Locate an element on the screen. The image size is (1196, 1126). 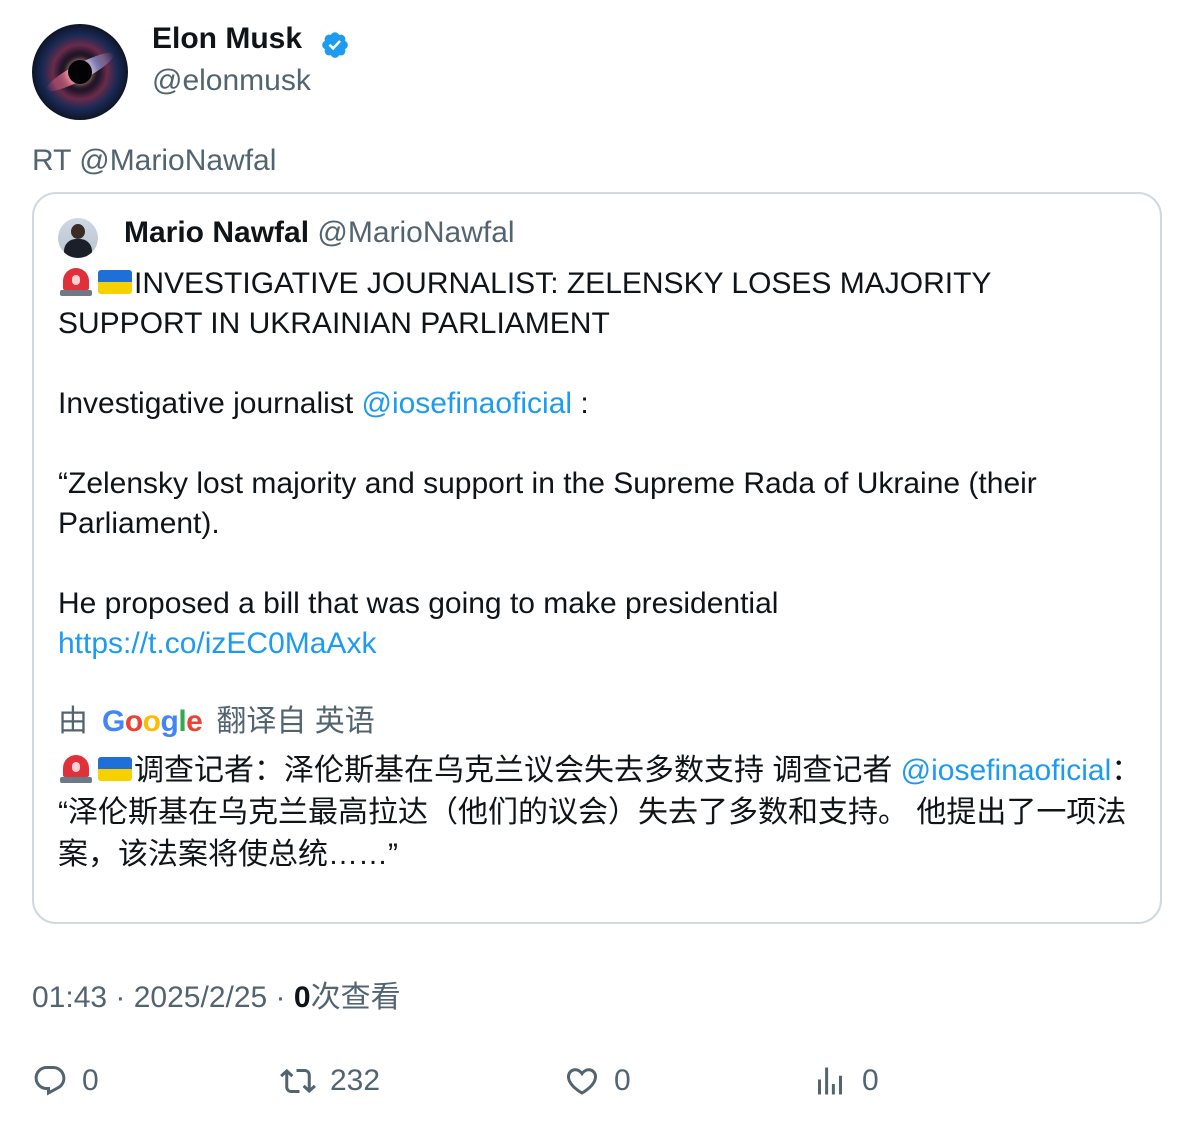
like-button: 0 is located at coordinates (597, 1081).